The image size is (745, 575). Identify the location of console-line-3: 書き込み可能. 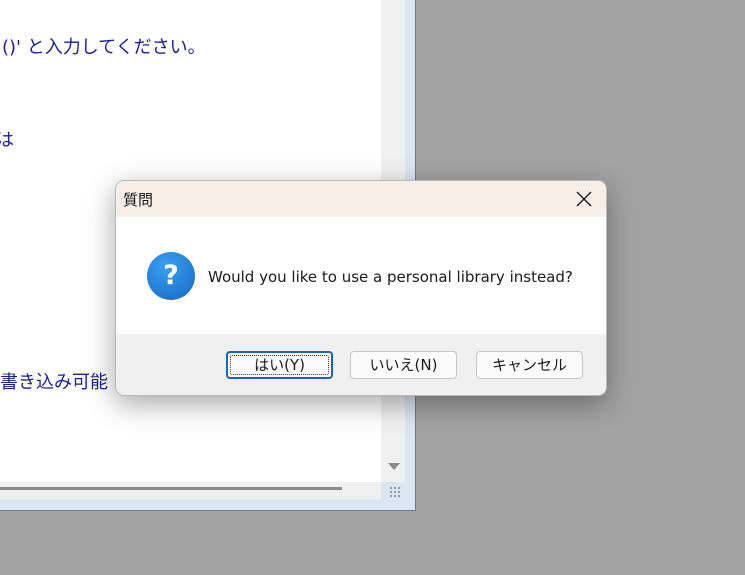
(54, 382).